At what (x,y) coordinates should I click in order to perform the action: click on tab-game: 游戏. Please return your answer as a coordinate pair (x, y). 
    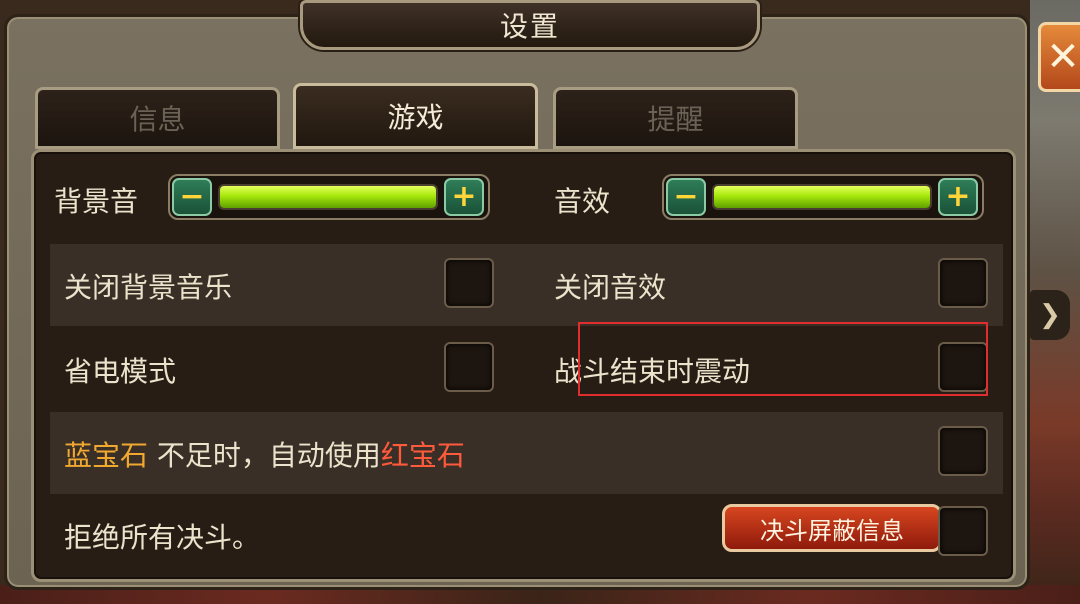
    Looking at the image, I should click on (415, 116).